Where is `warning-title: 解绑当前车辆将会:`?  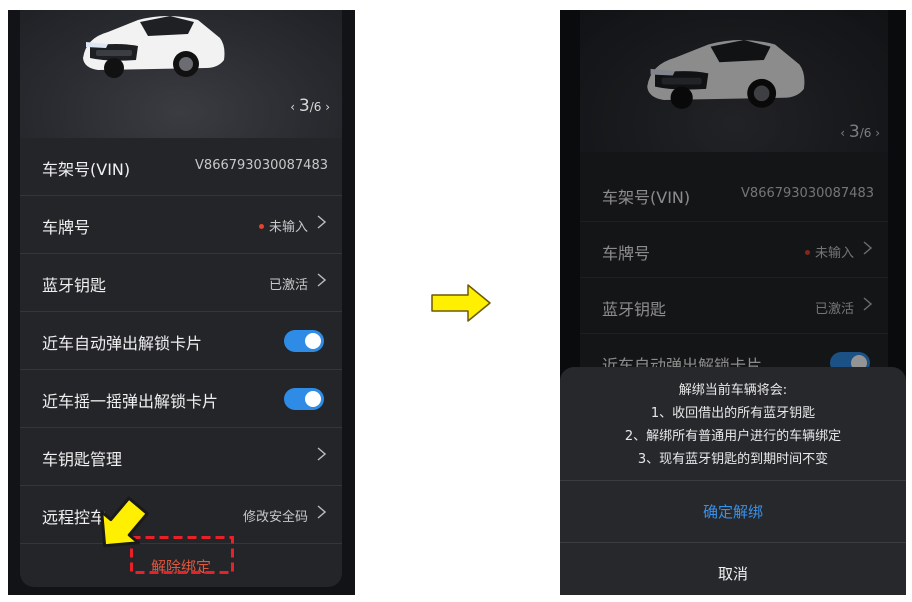
warning-title: 解绑当前车辆将会: is located at coordinates (733, 390).